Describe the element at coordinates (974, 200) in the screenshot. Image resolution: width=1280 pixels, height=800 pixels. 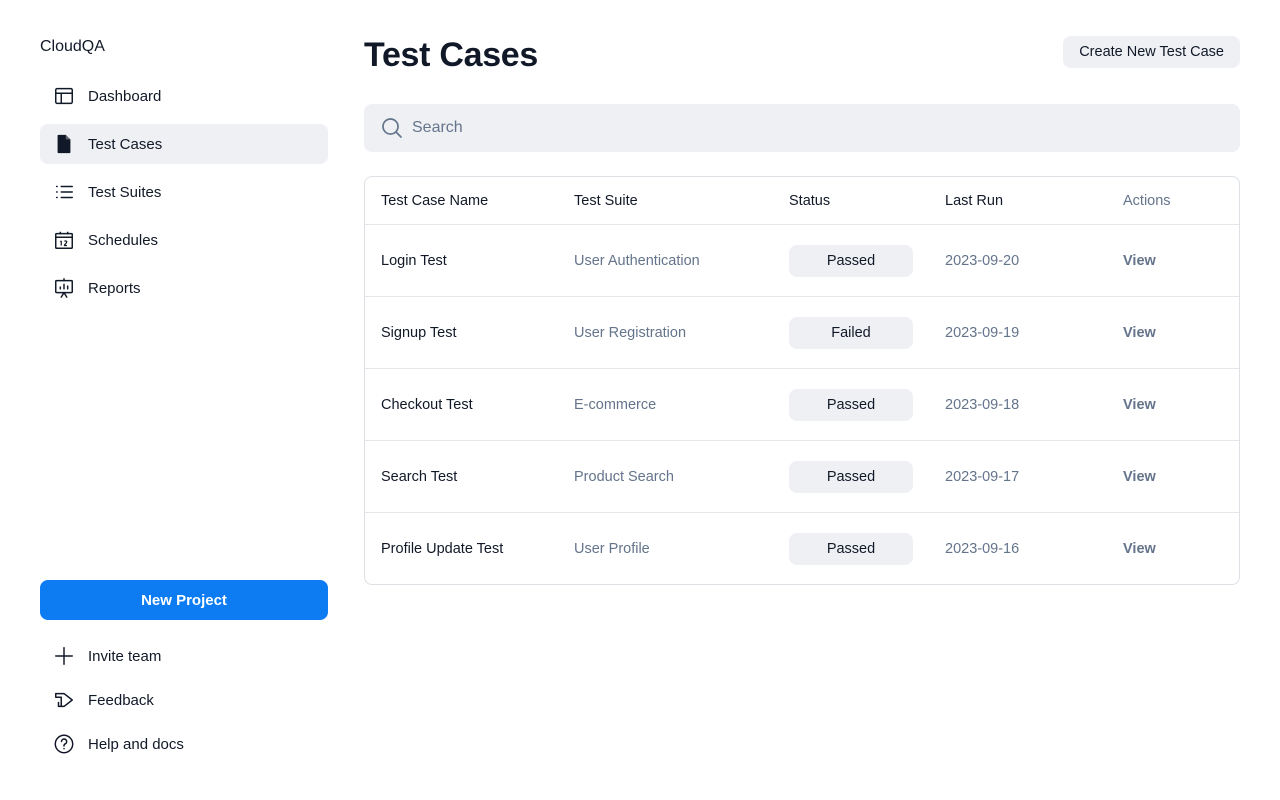
I see `column-header-last-run: Last Run` at that location.